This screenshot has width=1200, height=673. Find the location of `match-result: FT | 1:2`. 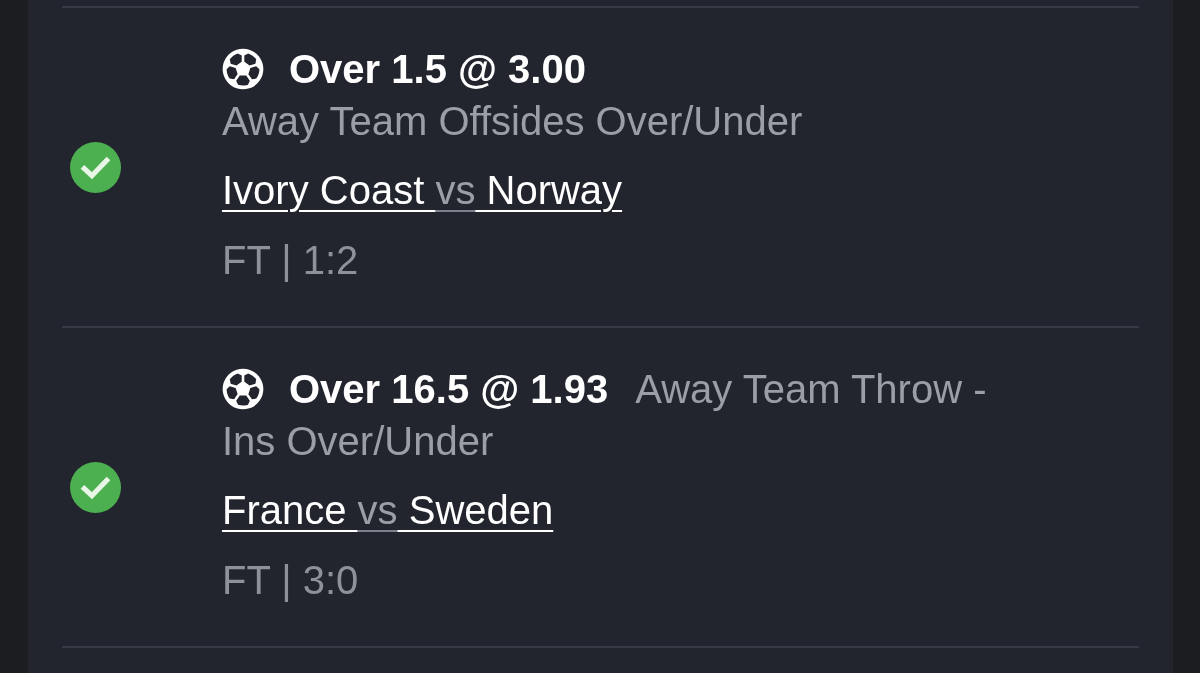

match-result: FT | 1:2 is located at coordinates (290, 260).